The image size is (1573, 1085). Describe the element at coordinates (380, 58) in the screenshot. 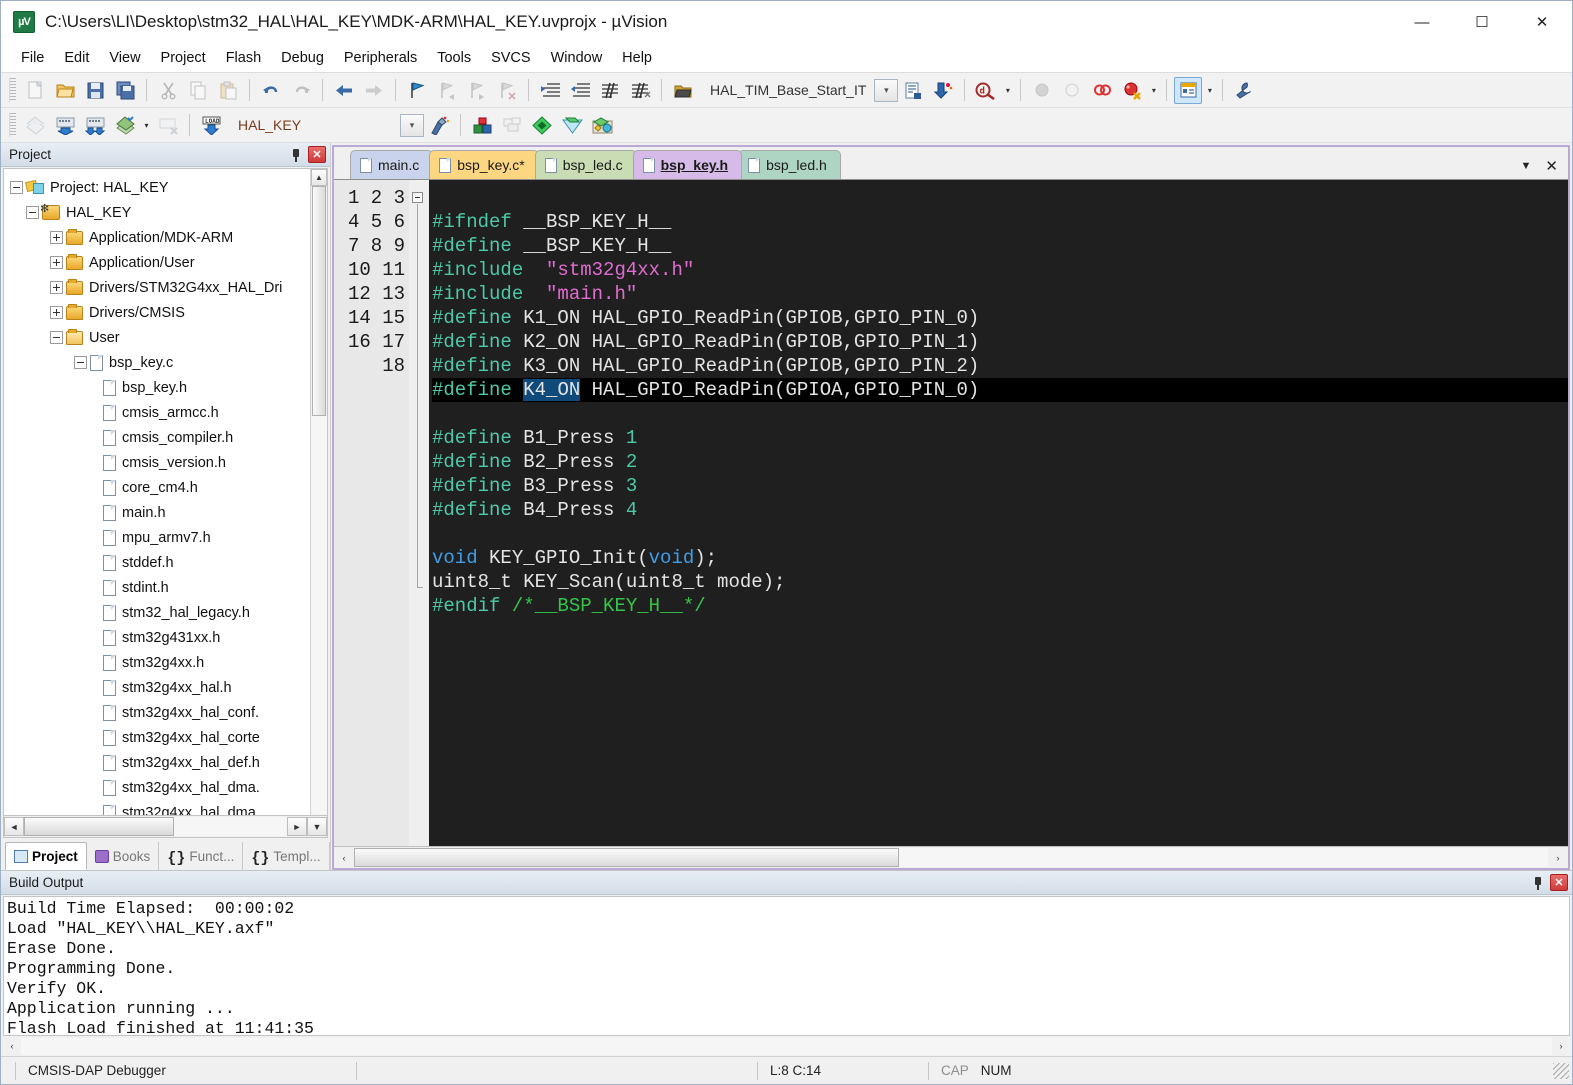

I see `menu-peripherals: Peripherals` at that location.